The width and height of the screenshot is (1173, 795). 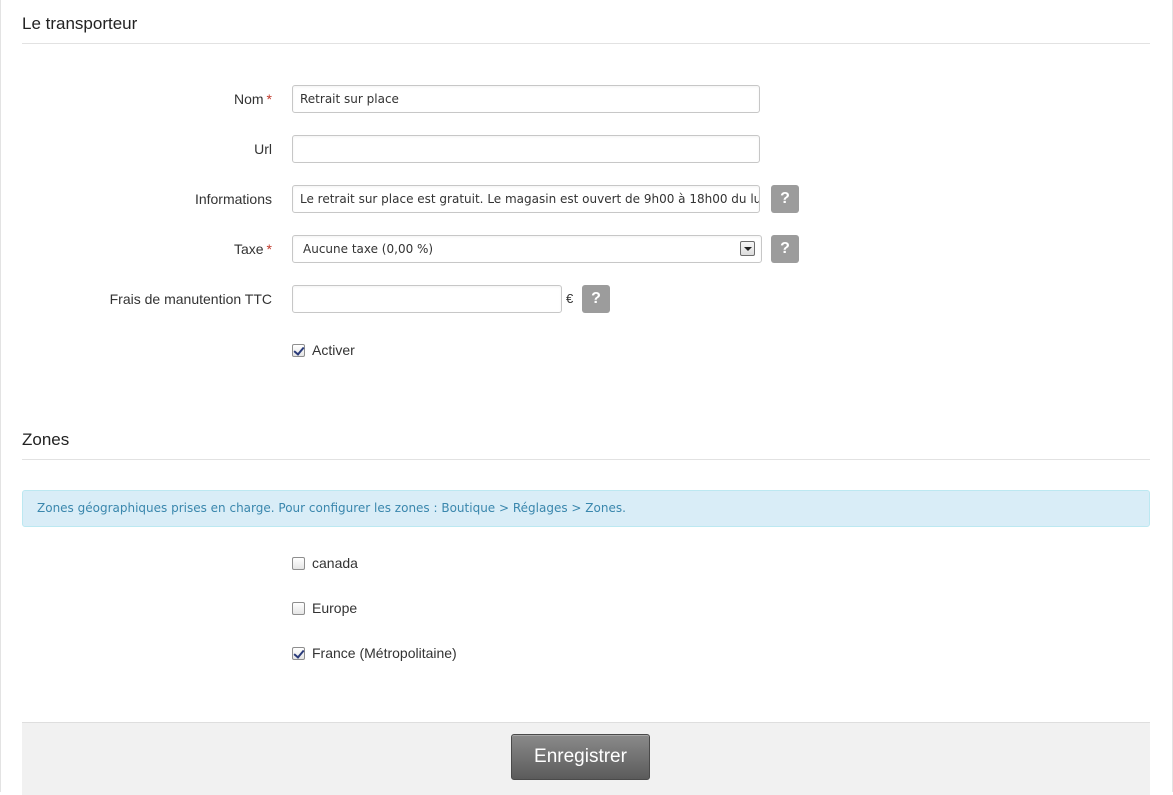 What do you see at coordinates (526, 149) in the screenshot?
I see `url-input` at bounding box center [526, 149].